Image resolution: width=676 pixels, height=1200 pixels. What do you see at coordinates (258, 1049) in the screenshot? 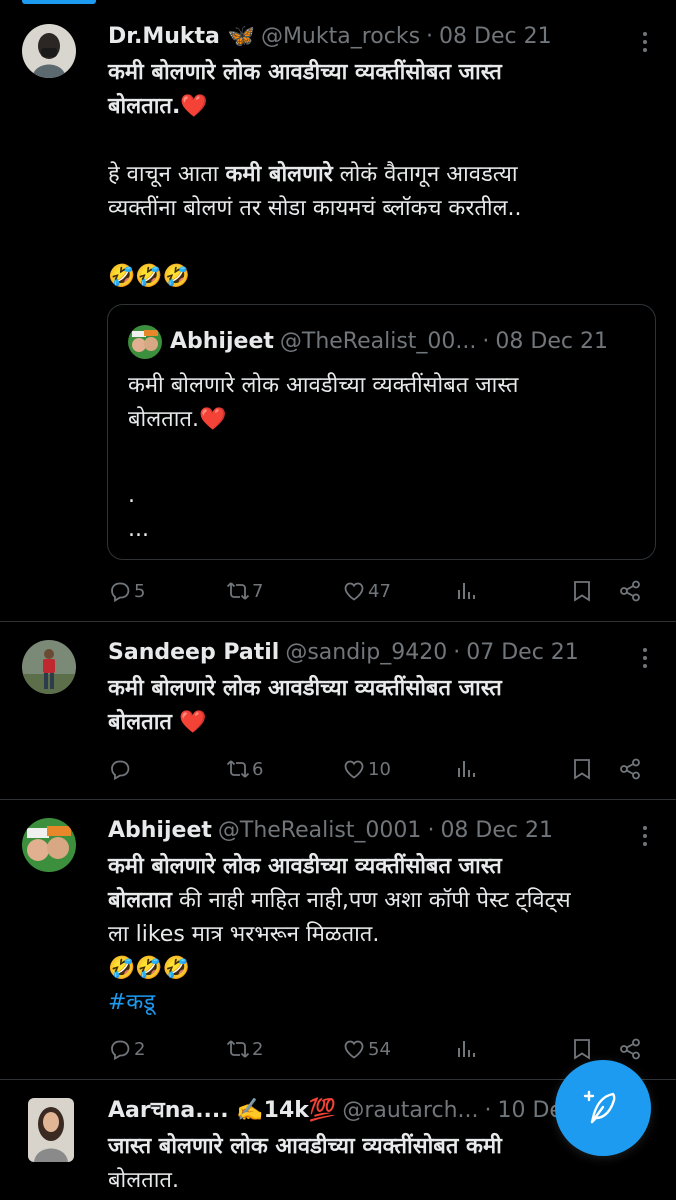
I see `retweet-count: 2` at bounding box center [258, 1049].